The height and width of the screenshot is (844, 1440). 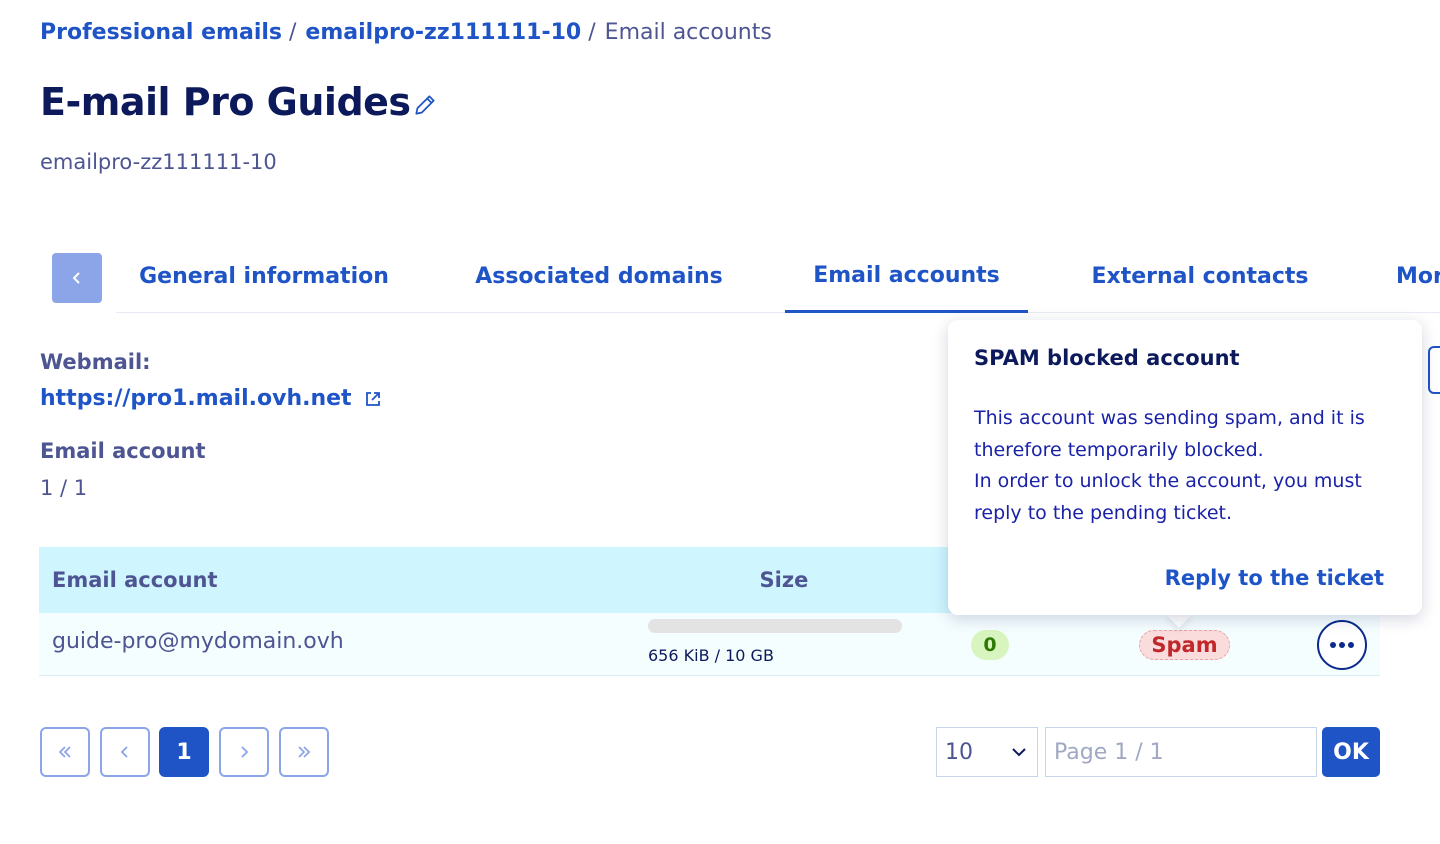 I want to click on page-number-input, so click(x=1181, y=752).